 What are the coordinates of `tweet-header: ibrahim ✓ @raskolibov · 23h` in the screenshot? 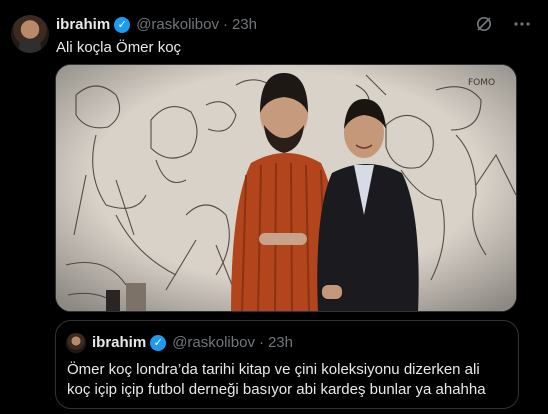 It's located at (156, 24).